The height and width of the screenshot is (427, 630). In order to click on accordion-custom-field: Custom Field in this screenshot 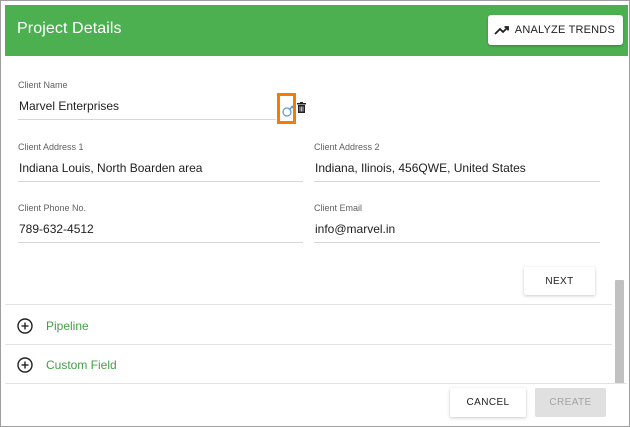, I will do `click(67, 365)`.